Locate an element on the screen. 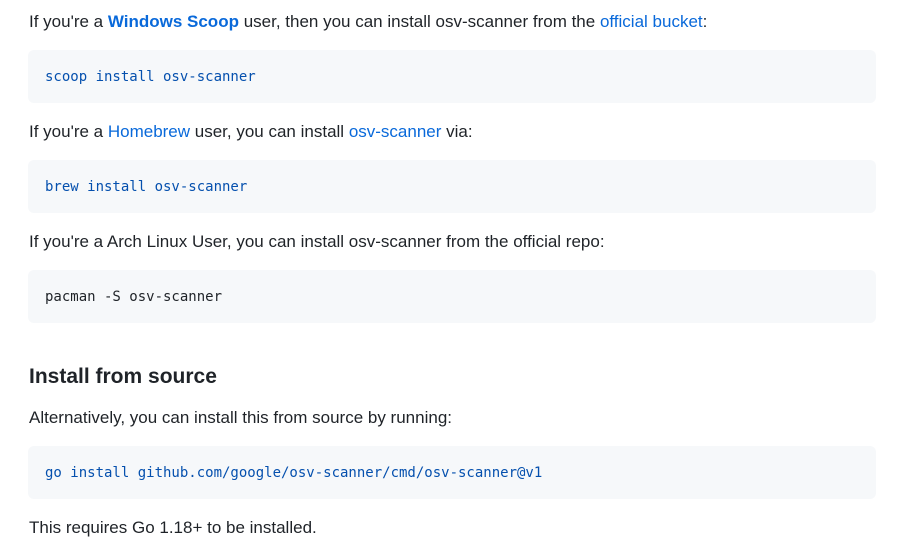 The height and width of the screenshot is (556, 900). homebrew-paragraph-prefix: If you're a is located at coordinates (68, 131).